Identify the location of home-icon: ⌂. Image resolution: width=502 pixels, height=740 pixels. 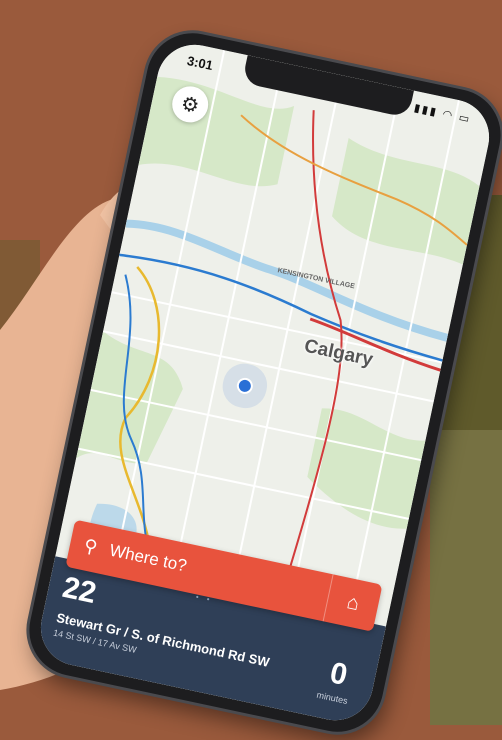
(353, 602).